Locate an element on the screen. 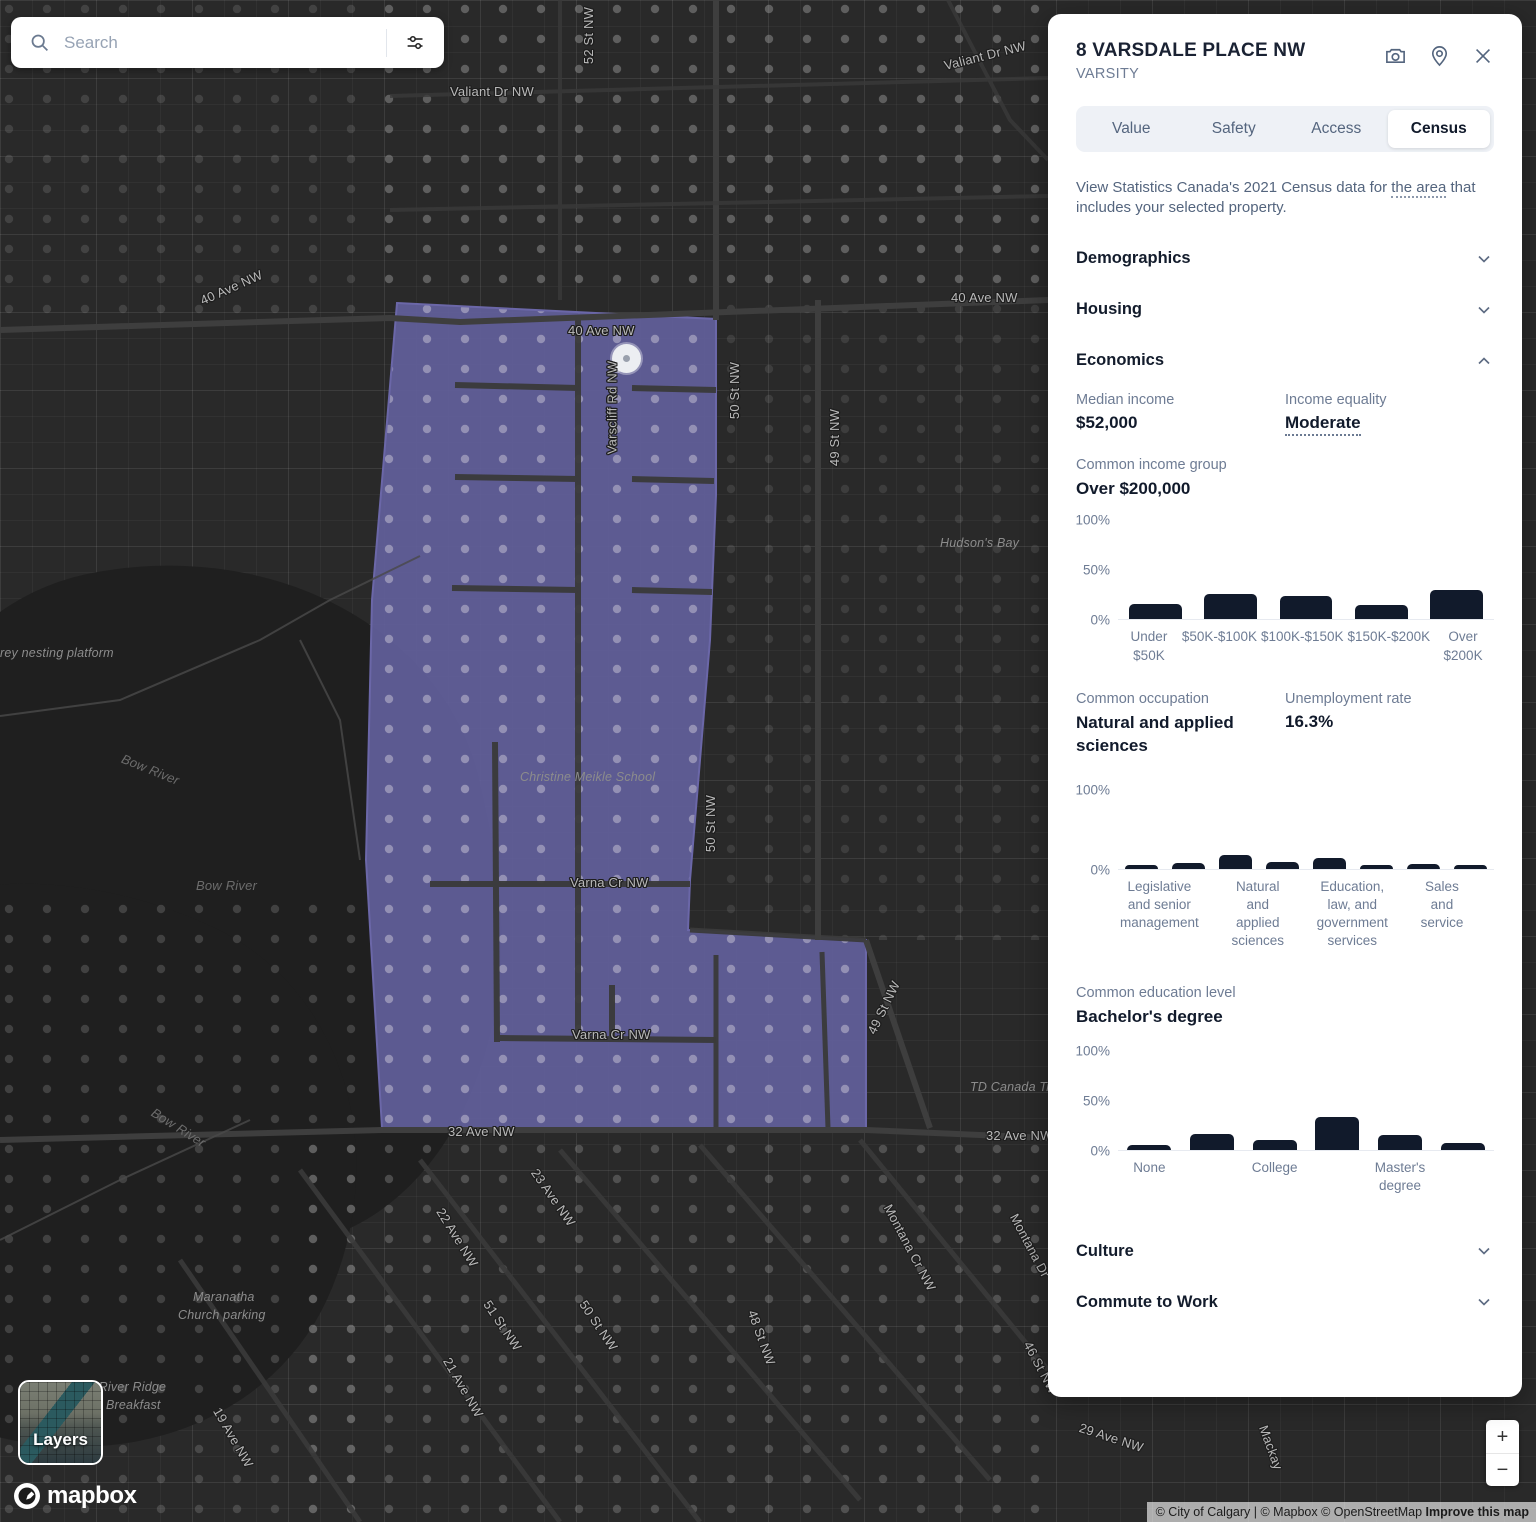  common-education-stat: Common education level Bachelor's degree is located at coordinates (1285, 1007).